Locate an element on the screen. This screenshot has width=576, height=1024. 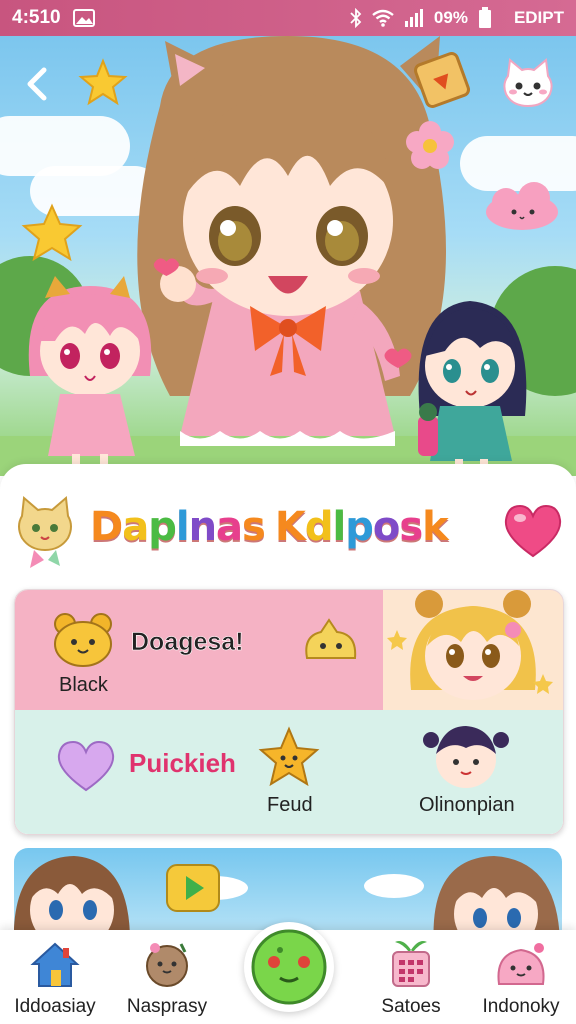
calendar-icon is located at coordinates (411, 964).